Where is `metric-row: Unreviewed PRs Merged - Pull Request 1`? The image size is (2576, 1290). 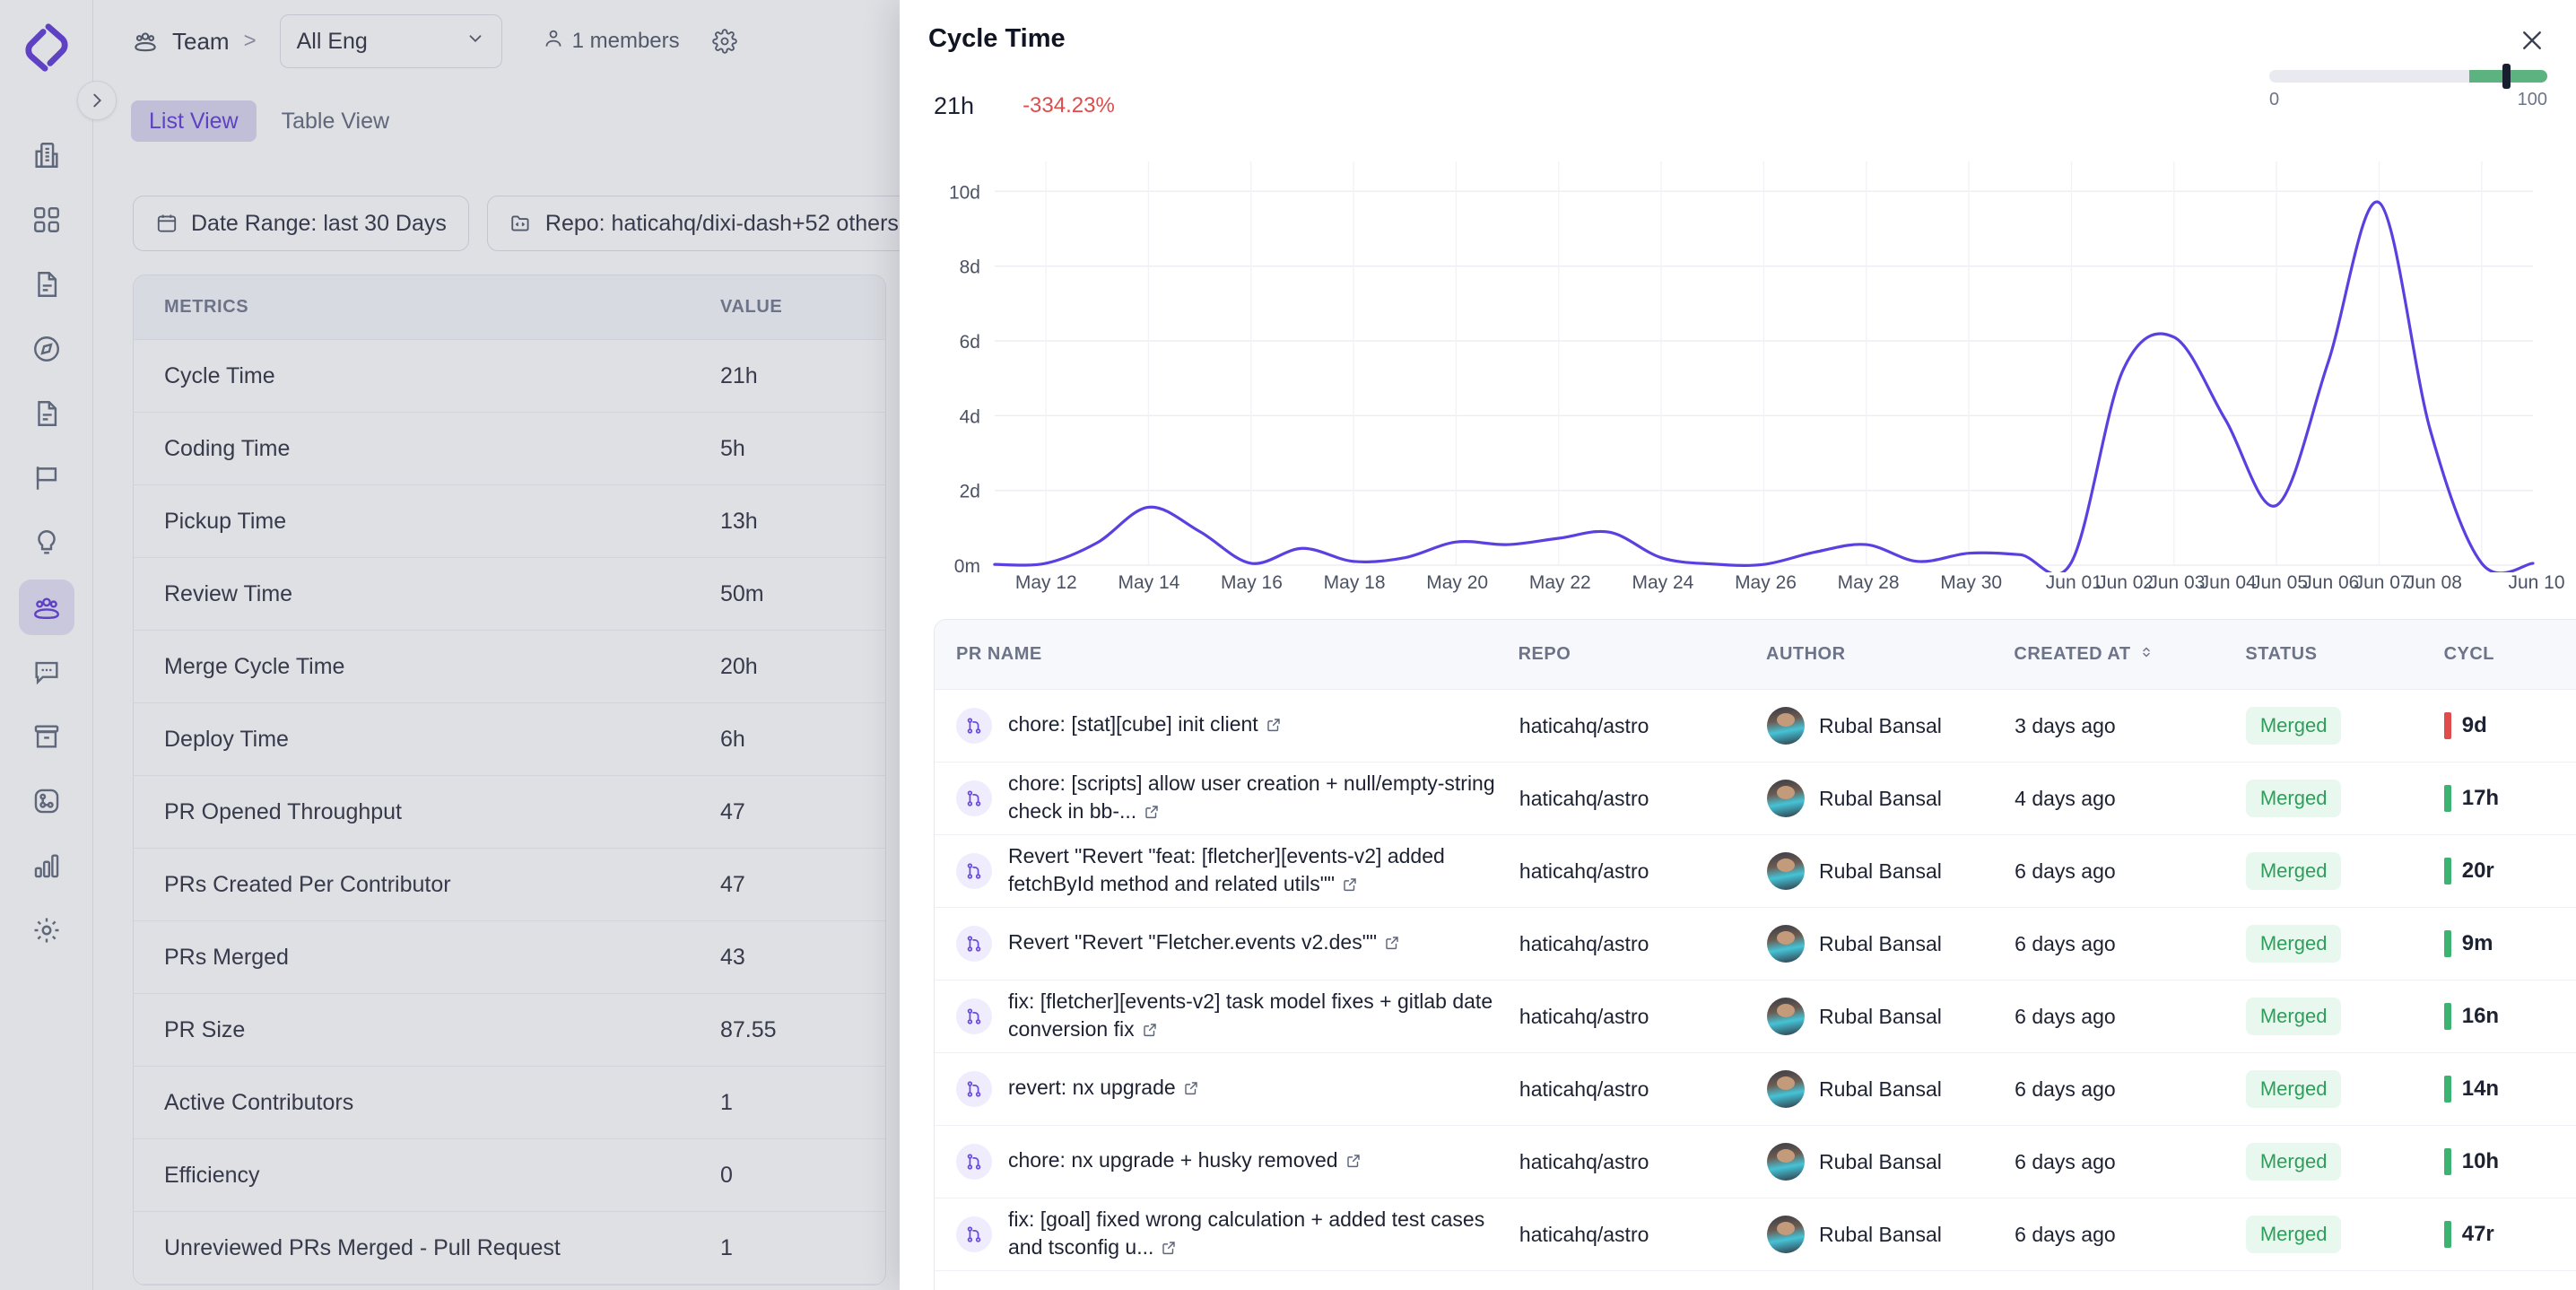
metric-row: Unreviewed PRs Merged - Pull Request 1 is located at coordinates (509, 1248).